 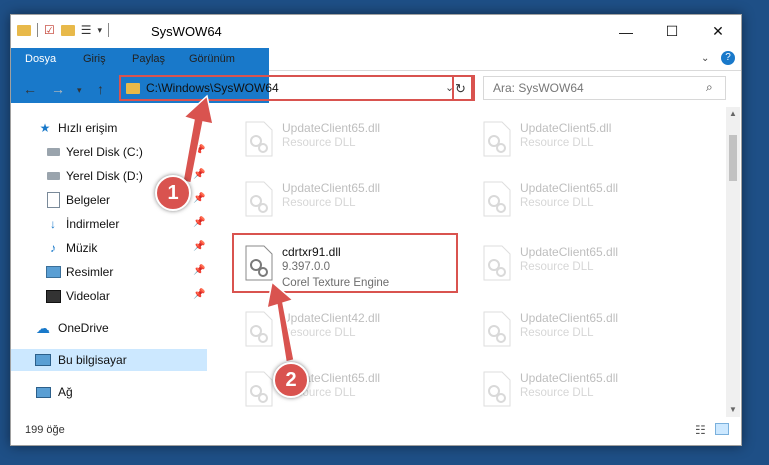 I want to click on vertical-scrollbar: ▲ ▼, so click(x=733, y=262).